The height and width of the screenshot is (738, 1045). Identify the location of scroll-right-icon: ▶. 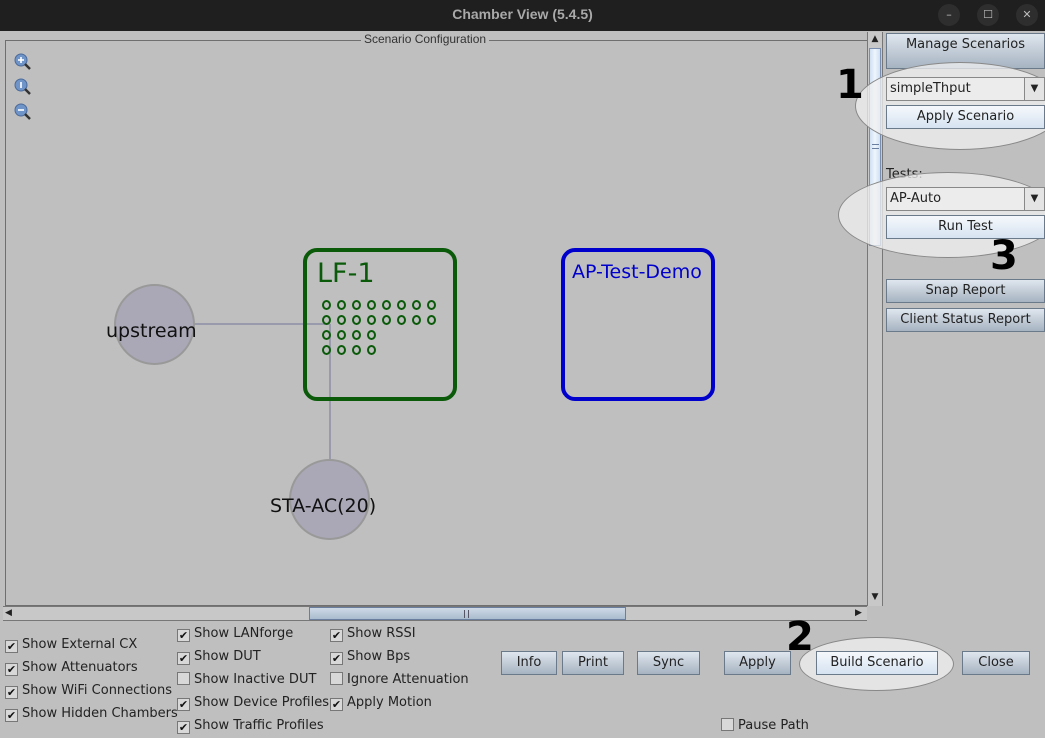
(858, 613).